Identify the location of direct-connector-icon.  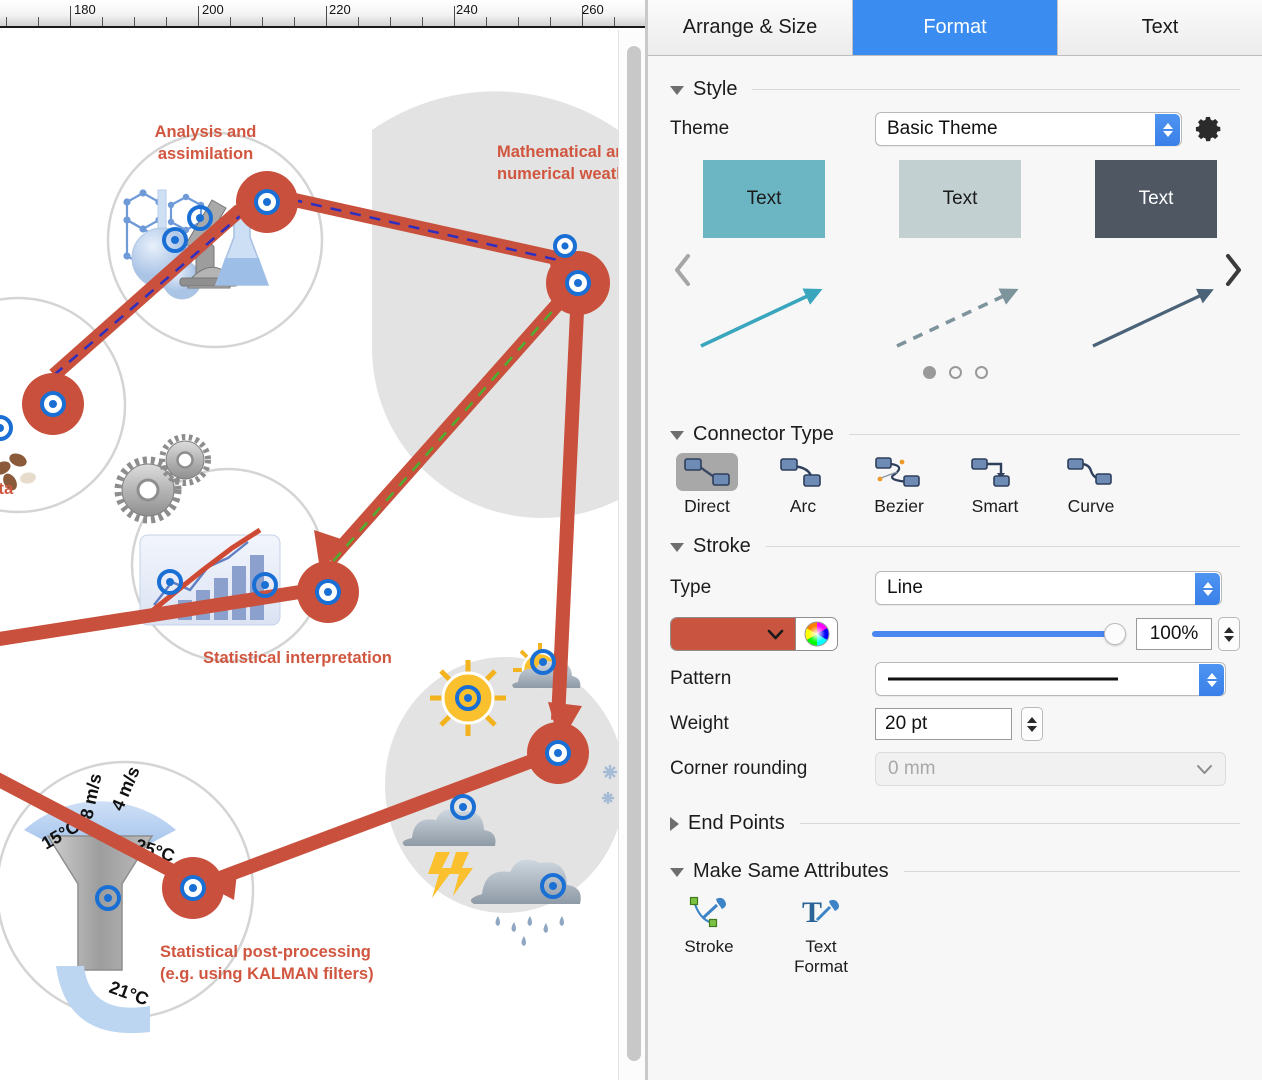
(707, 472).